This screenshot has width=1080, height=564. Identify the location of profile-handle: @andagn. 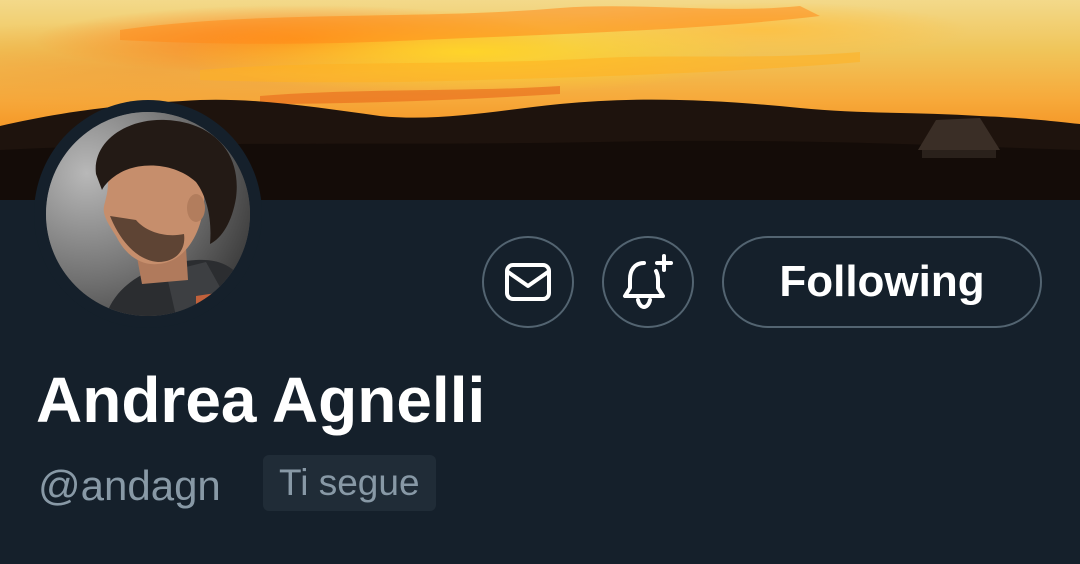
(129, 485).